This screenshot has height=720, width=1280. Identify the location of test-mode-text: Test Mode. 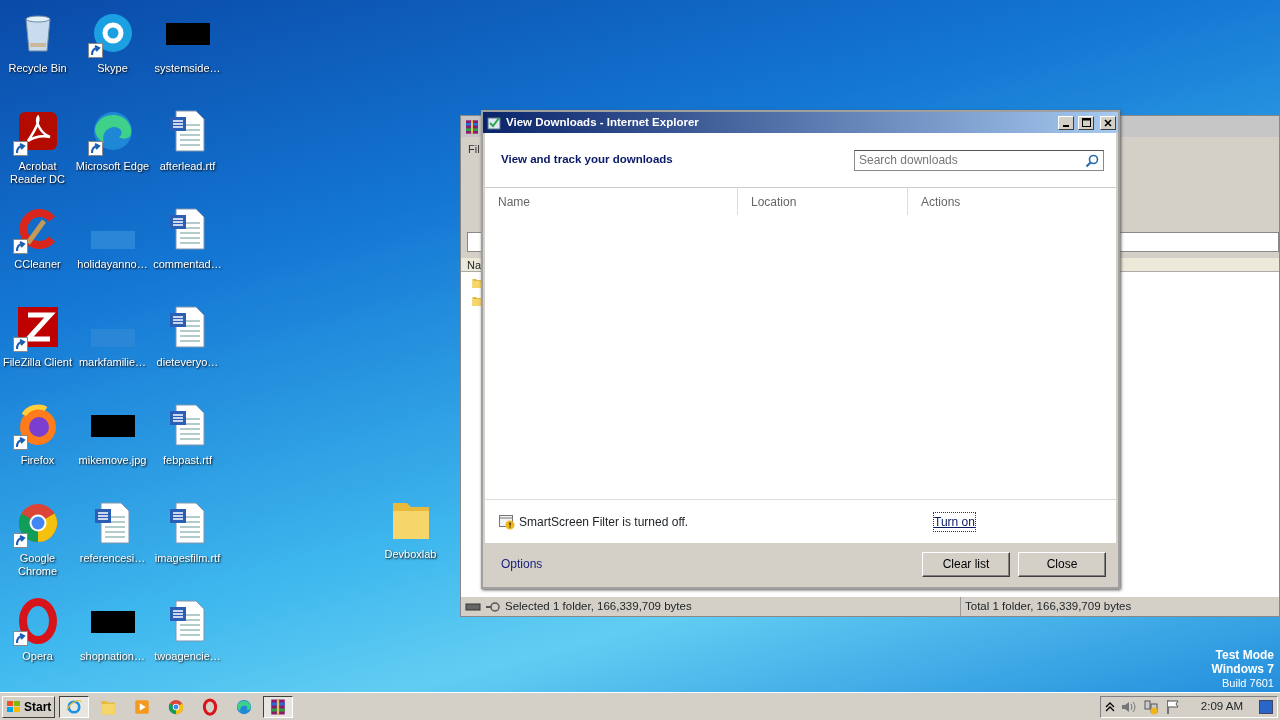
(1244, 655).